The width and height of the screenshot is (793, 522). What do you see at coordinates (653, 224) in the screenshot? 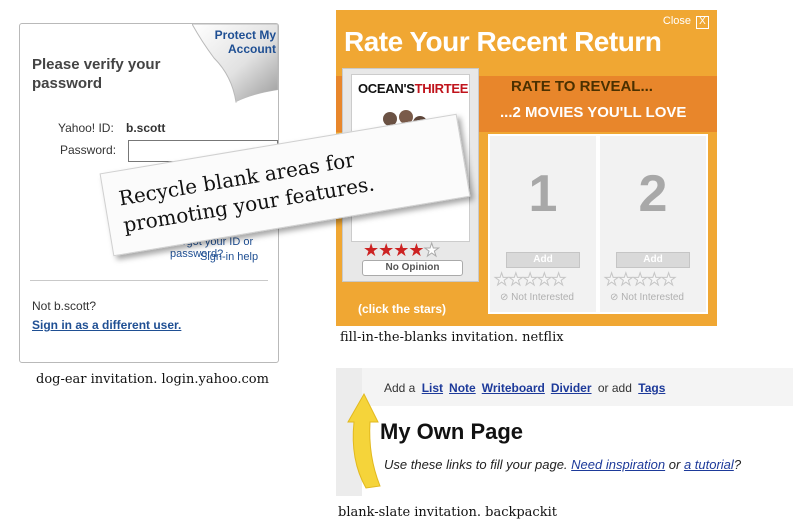
I see `movie-slot-2: 2 Add ★★★★★ ⊘ Not Interested` at bounding box center [653, 224].